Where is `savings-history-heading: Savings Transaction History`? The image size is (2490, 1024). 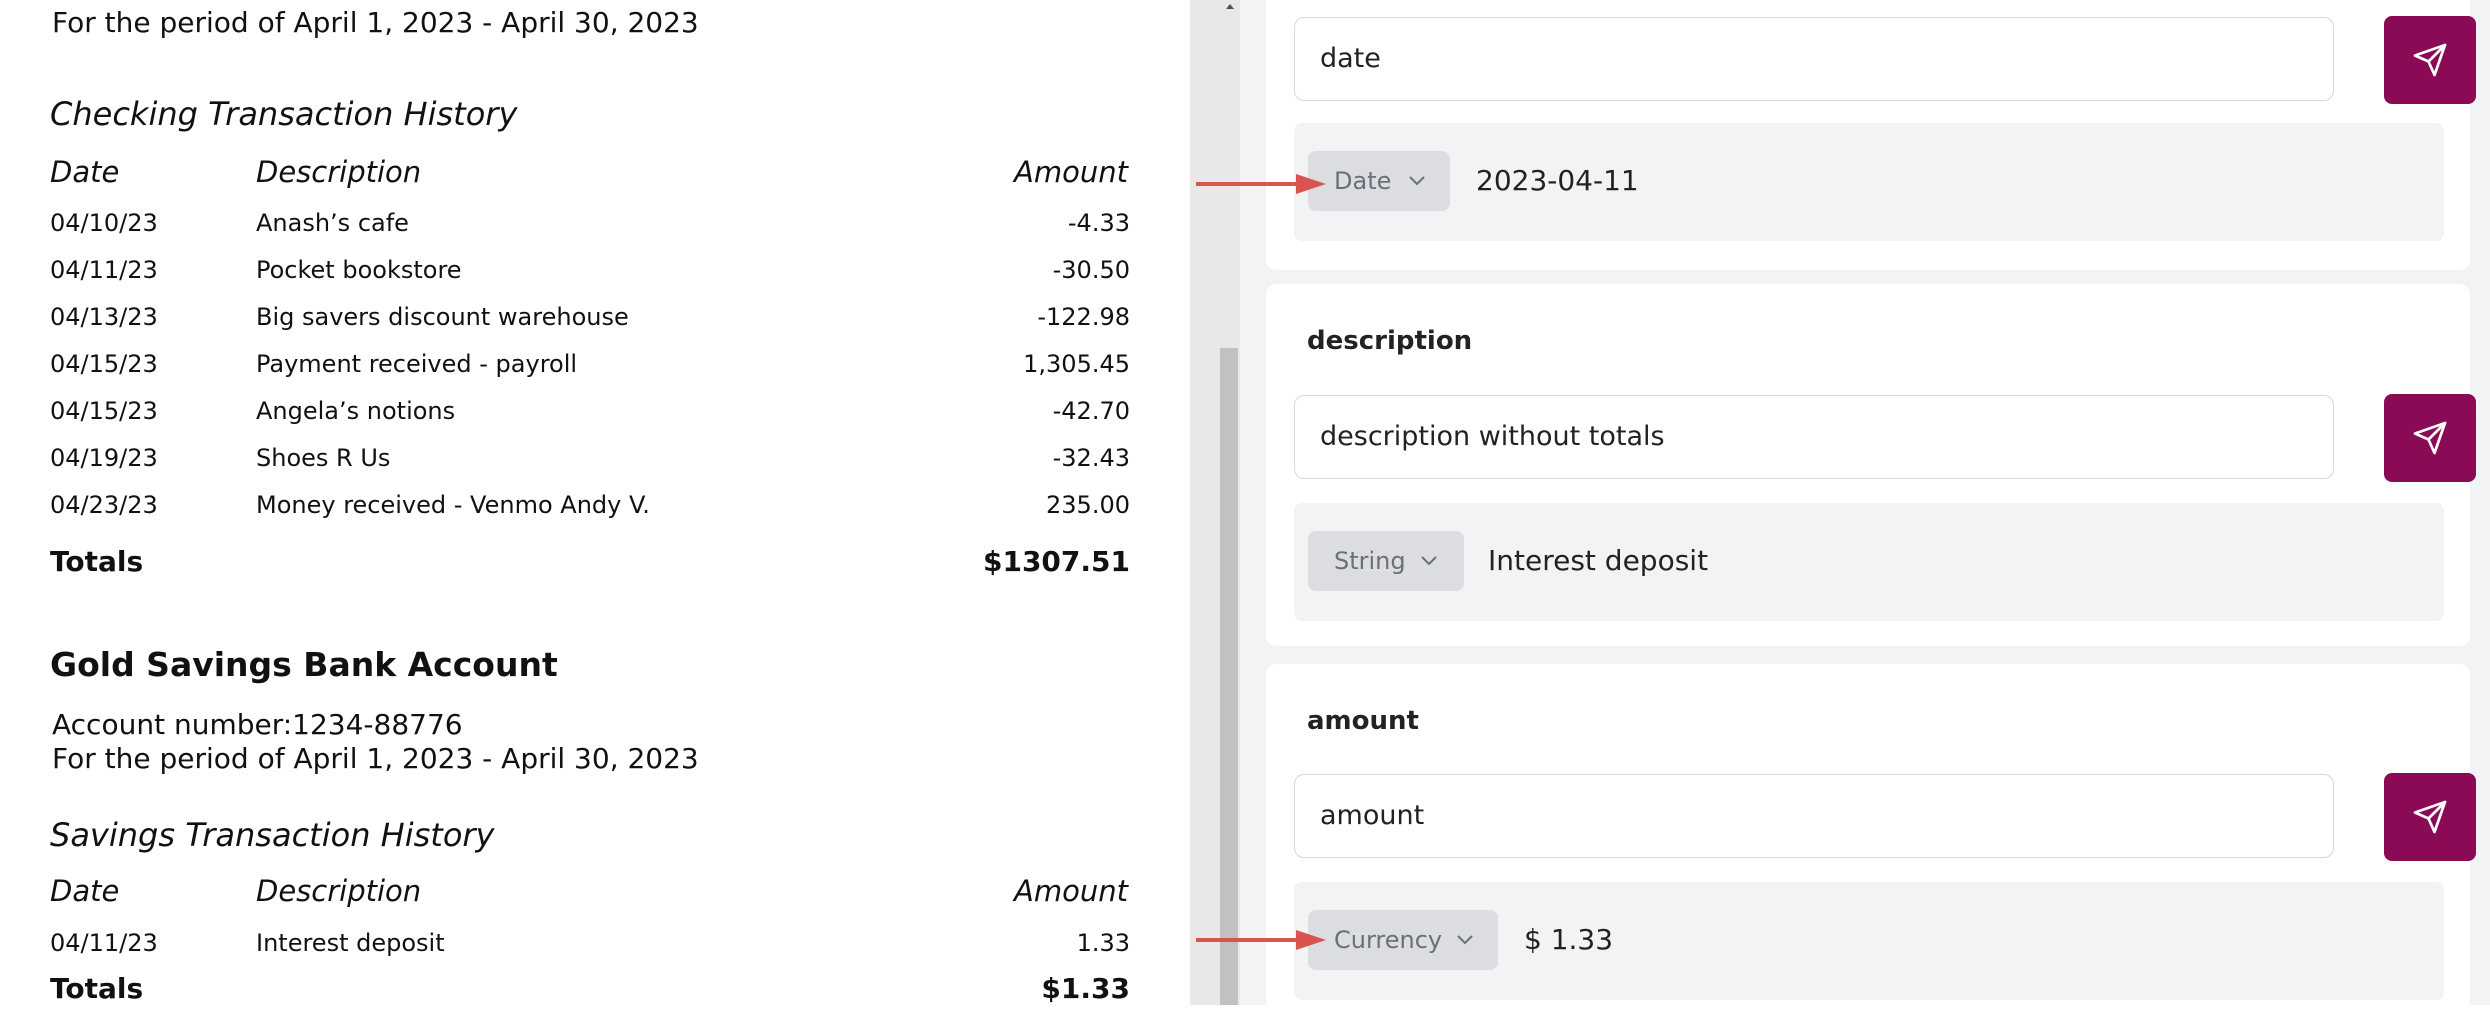
savings-history-heading: Savings Transaction History is located at coordinates (272, 835).